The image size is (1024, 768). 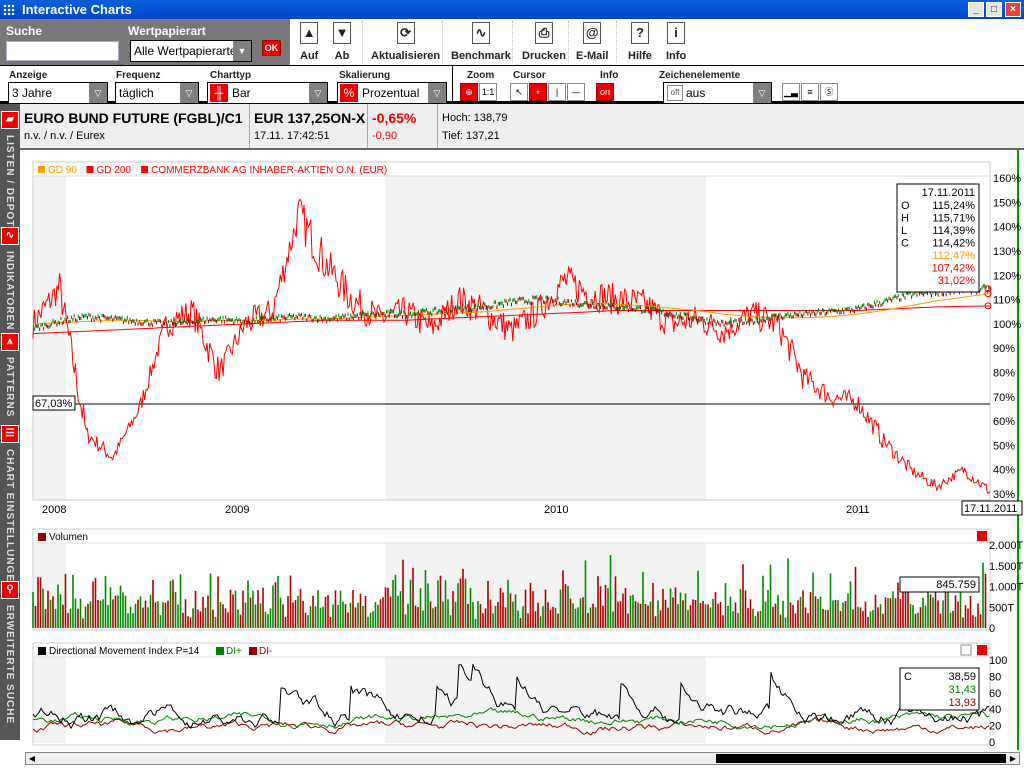 What do you see at coordinates (32, 758) in the screenshot?
I see `scroll-left-icon: ◀` at bounding box center [32, 758].